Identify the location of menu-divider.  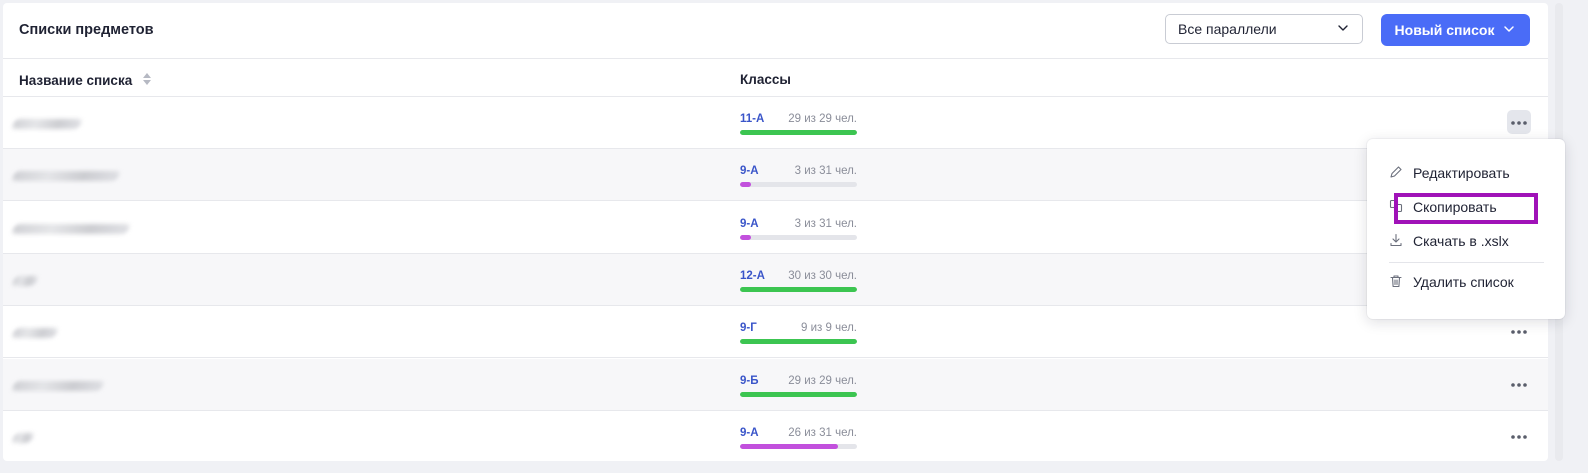
(1466, 262).